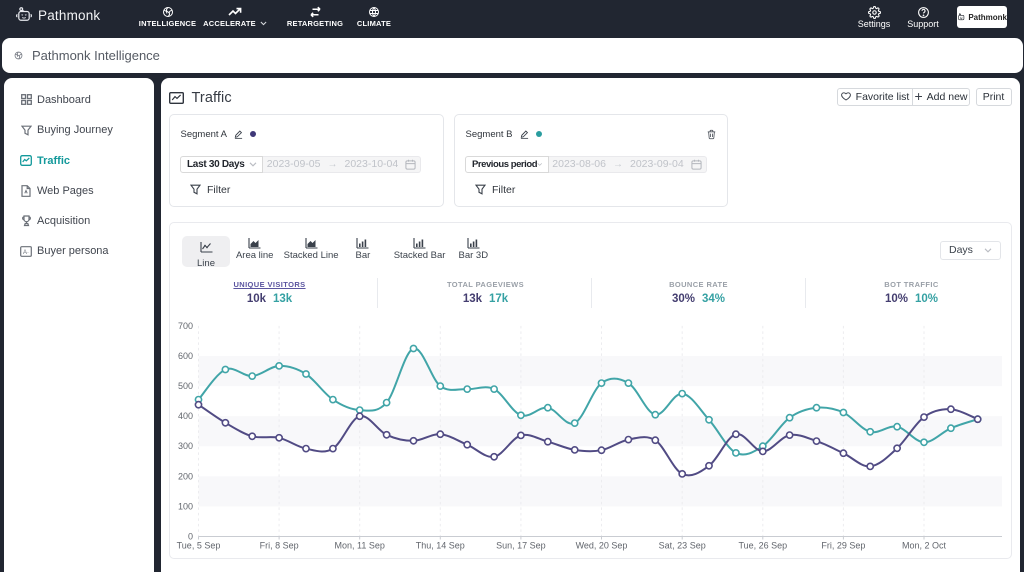 The width and height of the screenshot is (1024, 572). What do you see at coordinates (185, 386) in the screenshot?
I see `svg-text: 500` at bounding box center [185, 386].